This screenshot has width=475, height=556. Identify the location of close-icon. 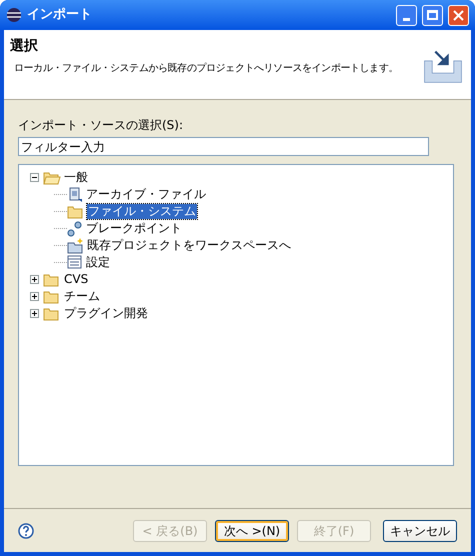
(458, 15).